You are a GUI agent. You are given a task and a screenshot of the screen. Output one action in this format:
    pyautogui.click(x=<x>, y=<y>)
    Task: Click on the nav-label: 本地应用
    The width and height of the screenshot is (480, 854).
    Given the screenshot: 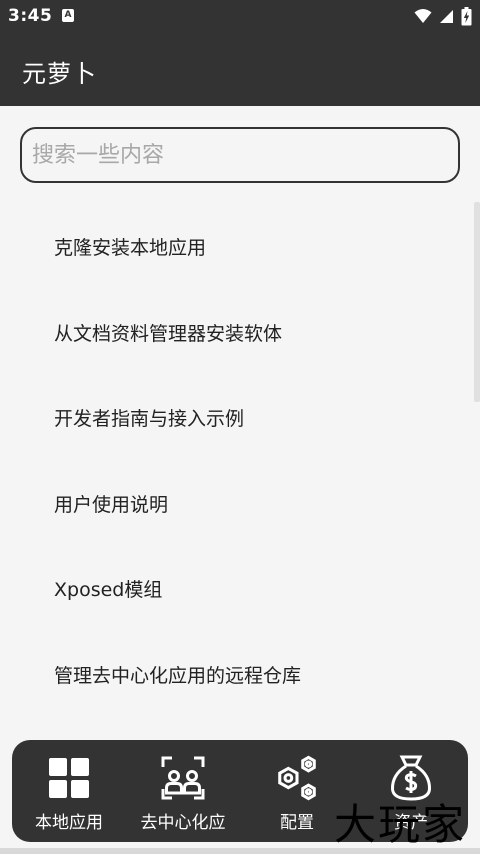 What is the action you would take?
    pyautogui.click(x=69, y=823)
    